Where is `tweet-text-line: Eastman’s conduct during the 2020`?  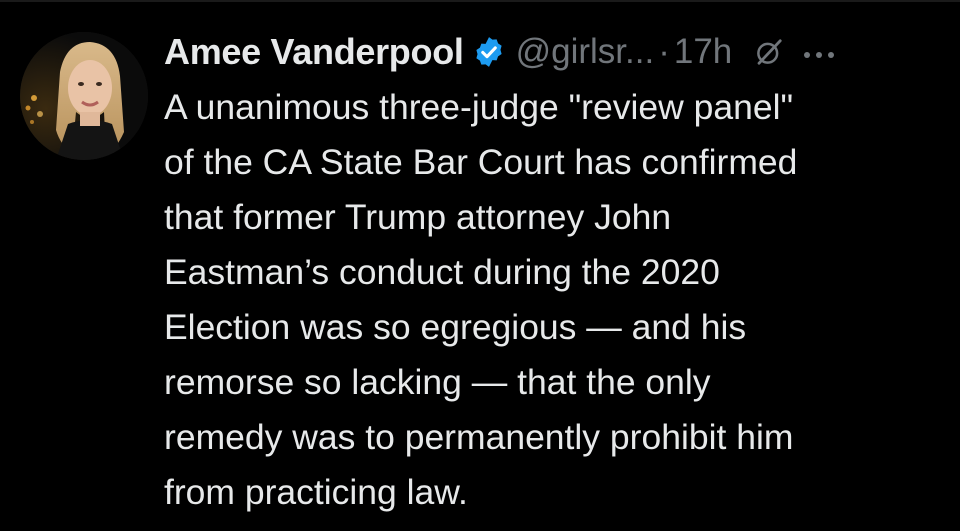 tweet-text-line: Eastman’s conduct during the 2020 is located at coordinates (442, 272).